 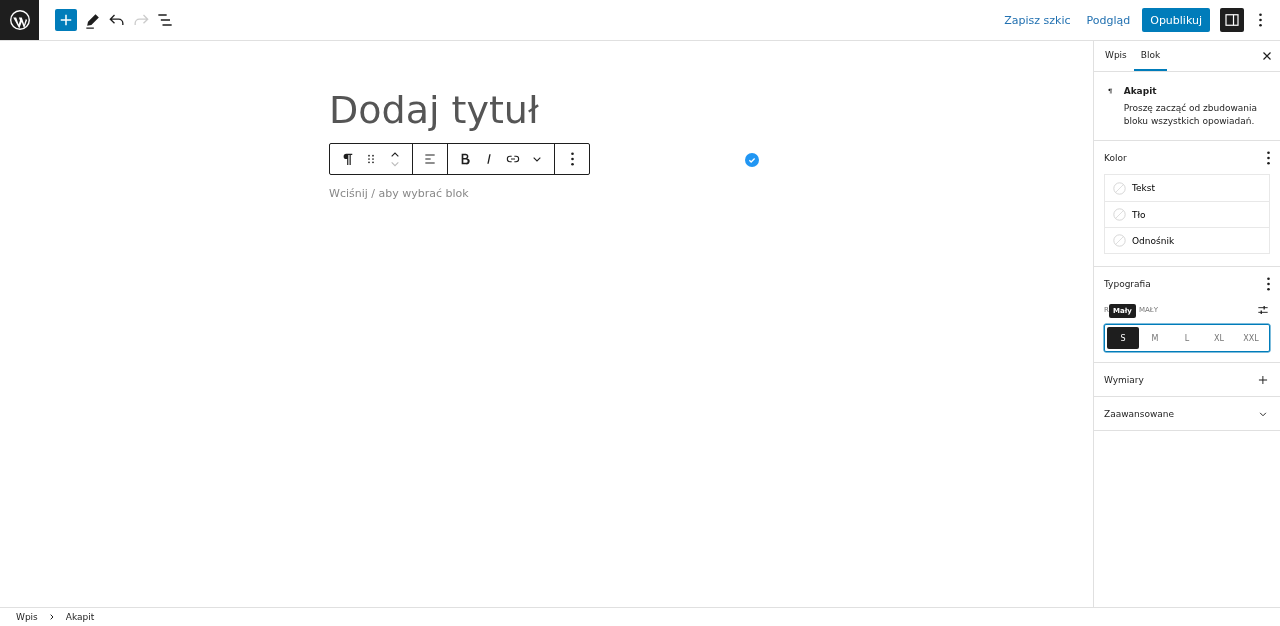 I want to click on wordpress-logo, so click(x=19, y=20).